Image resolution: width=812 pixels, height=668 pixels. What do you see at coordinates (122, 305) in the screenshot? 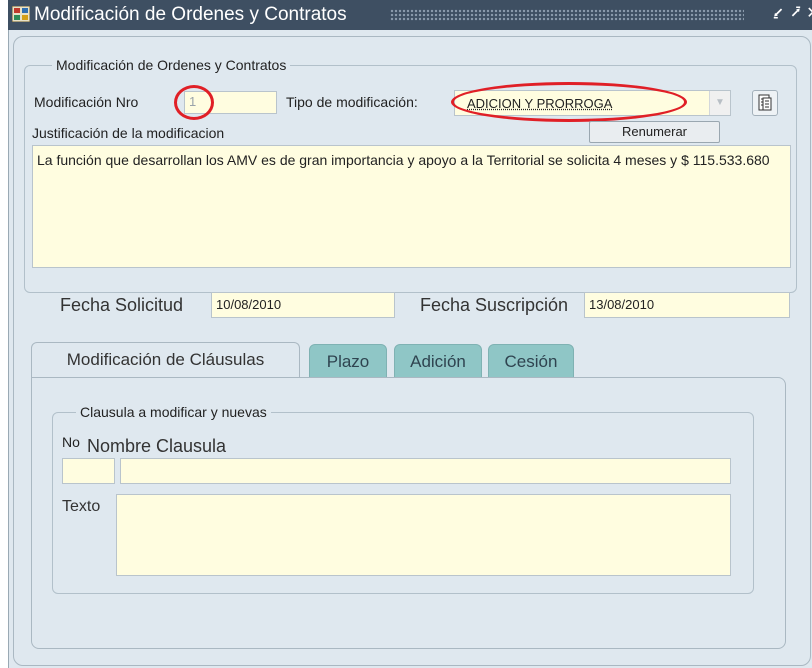
I see `fecha-solicitud-label: Fecha Solicitud` at bounding box center [122, 305].